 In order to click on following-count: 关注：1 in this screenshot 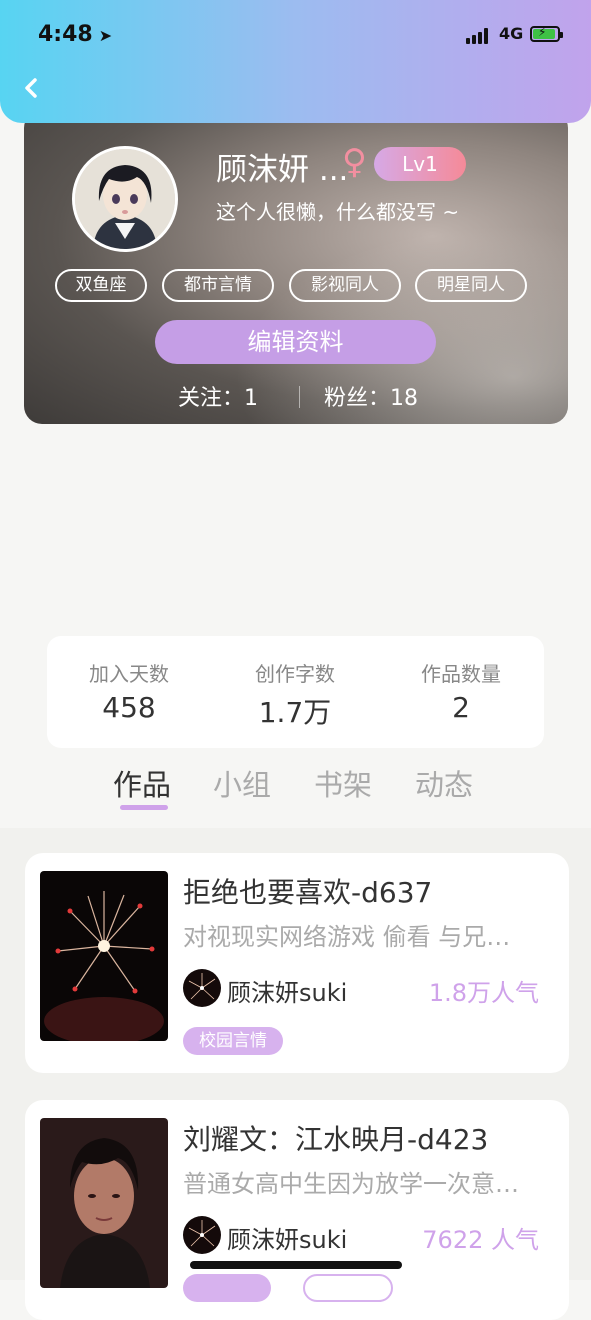, I will do `click(218, 396)`.